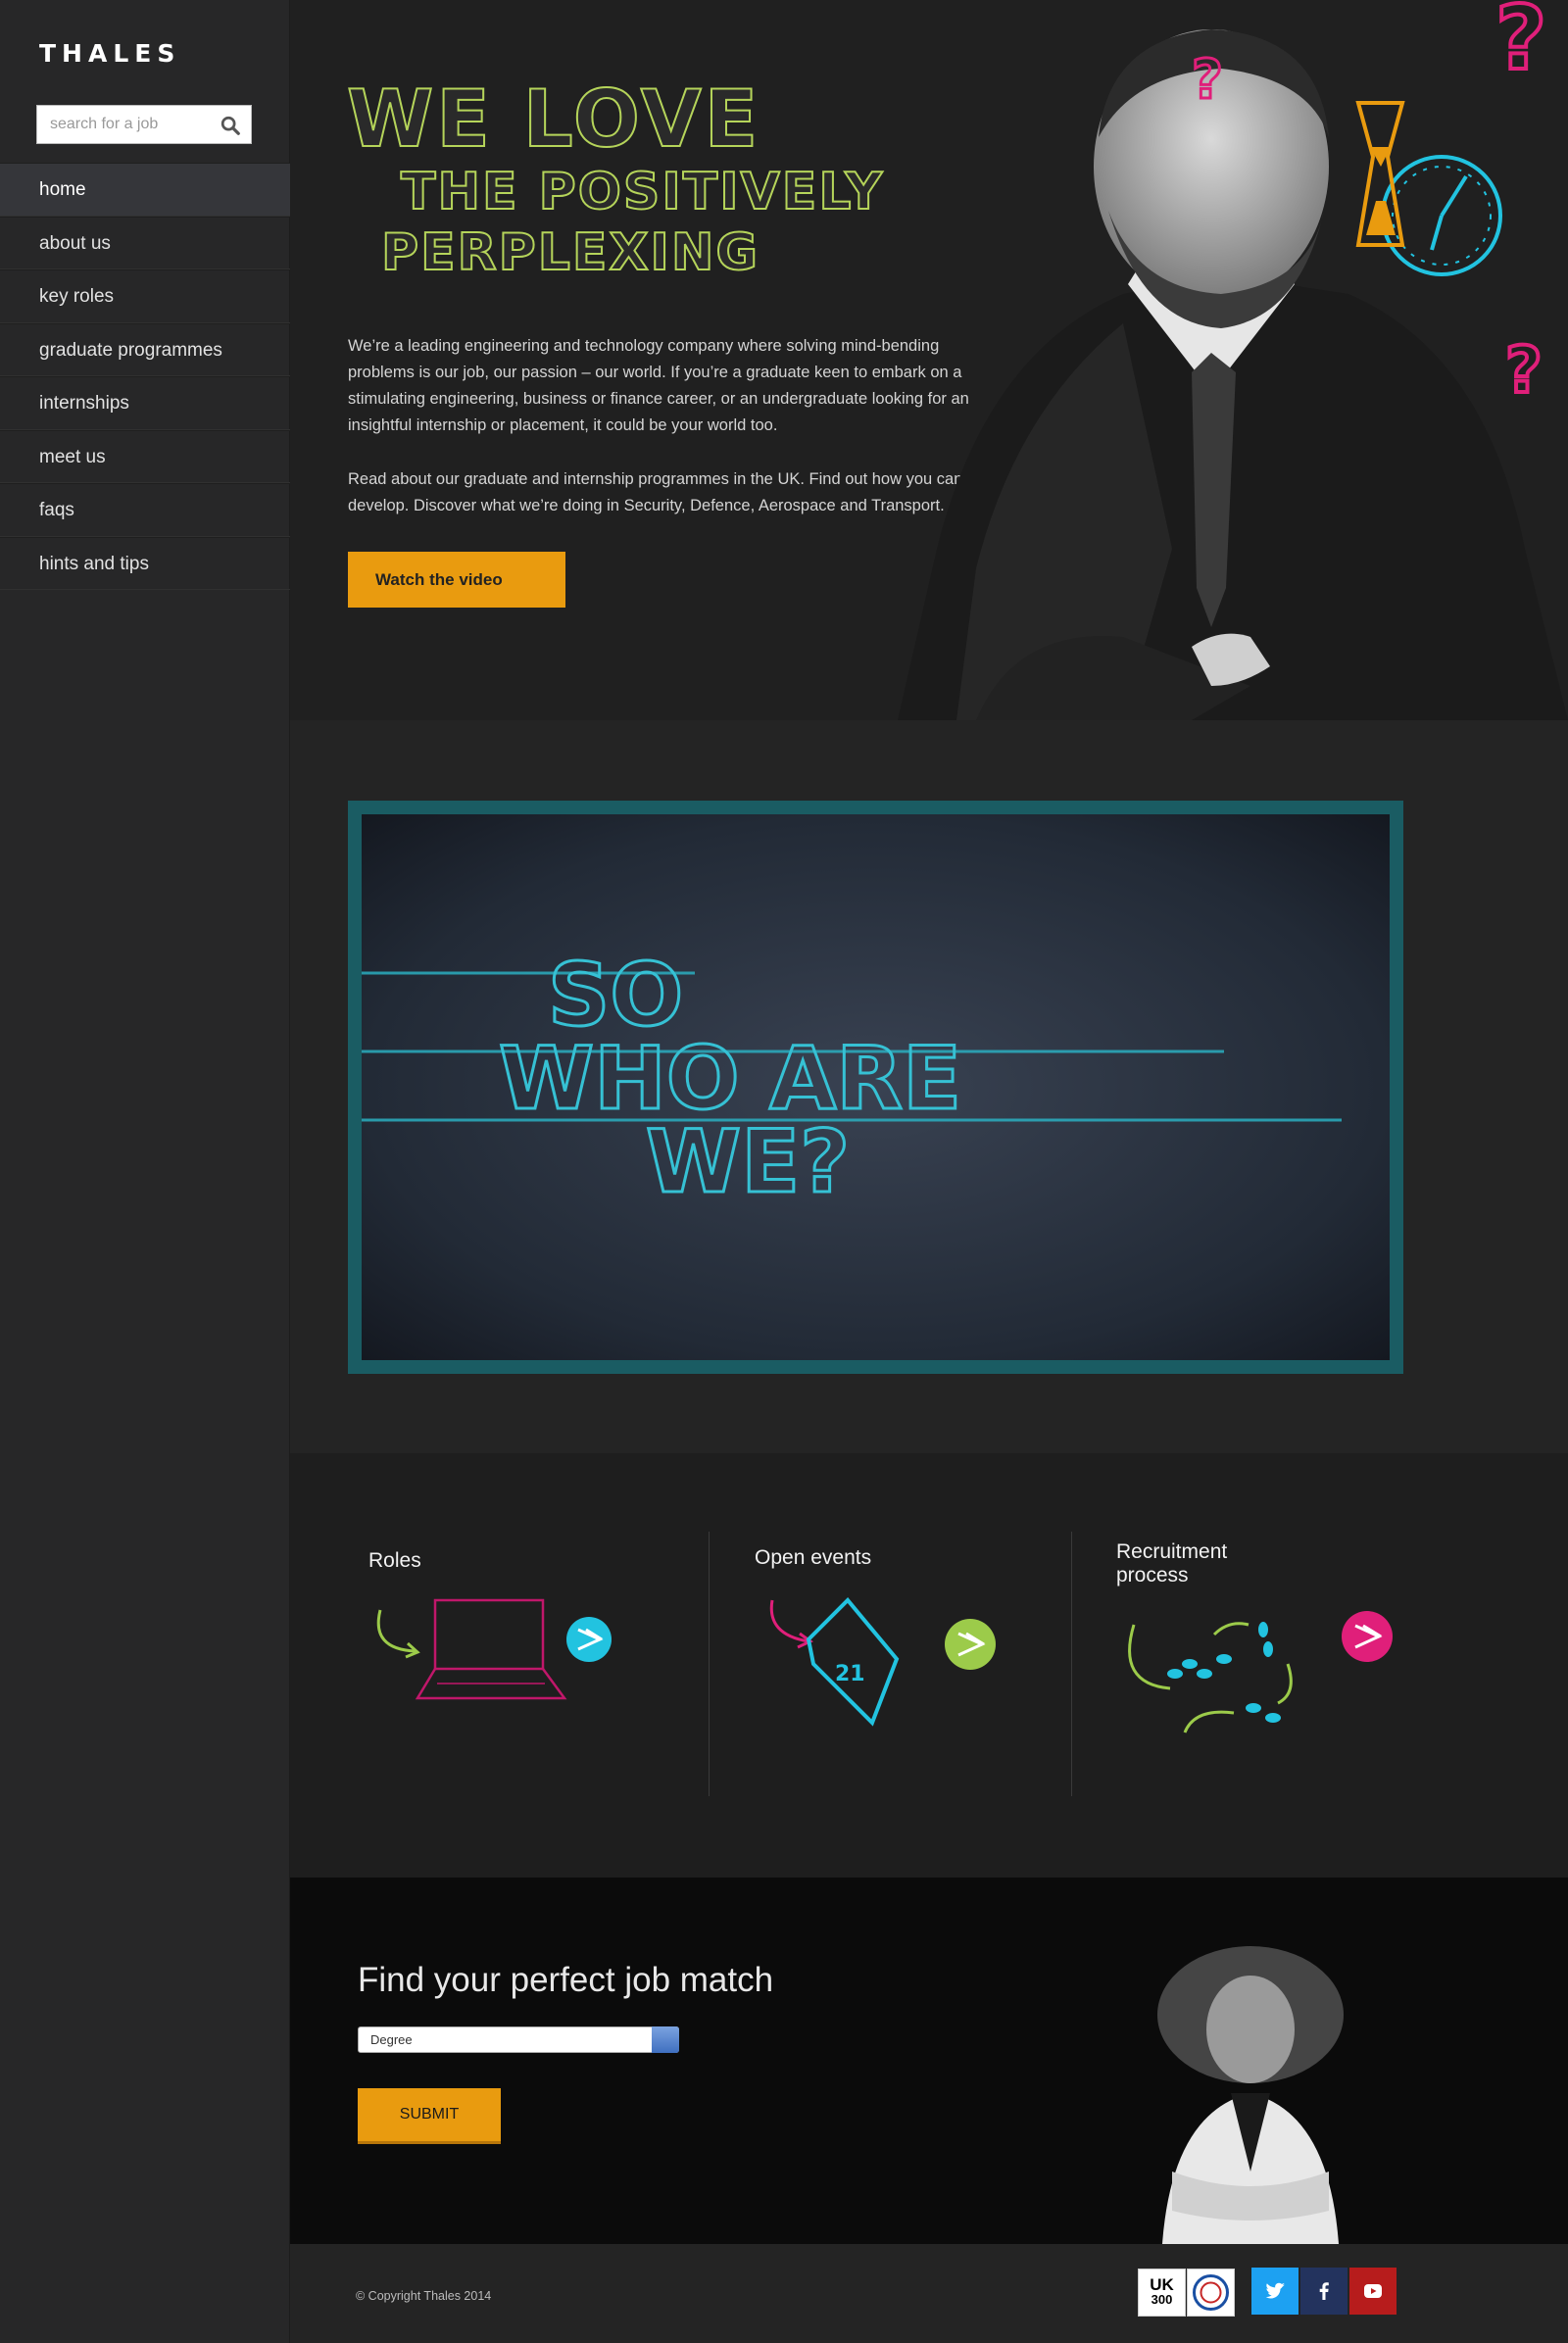  I want to click on feature-open-events: Open events 21, so click(911, 1664).